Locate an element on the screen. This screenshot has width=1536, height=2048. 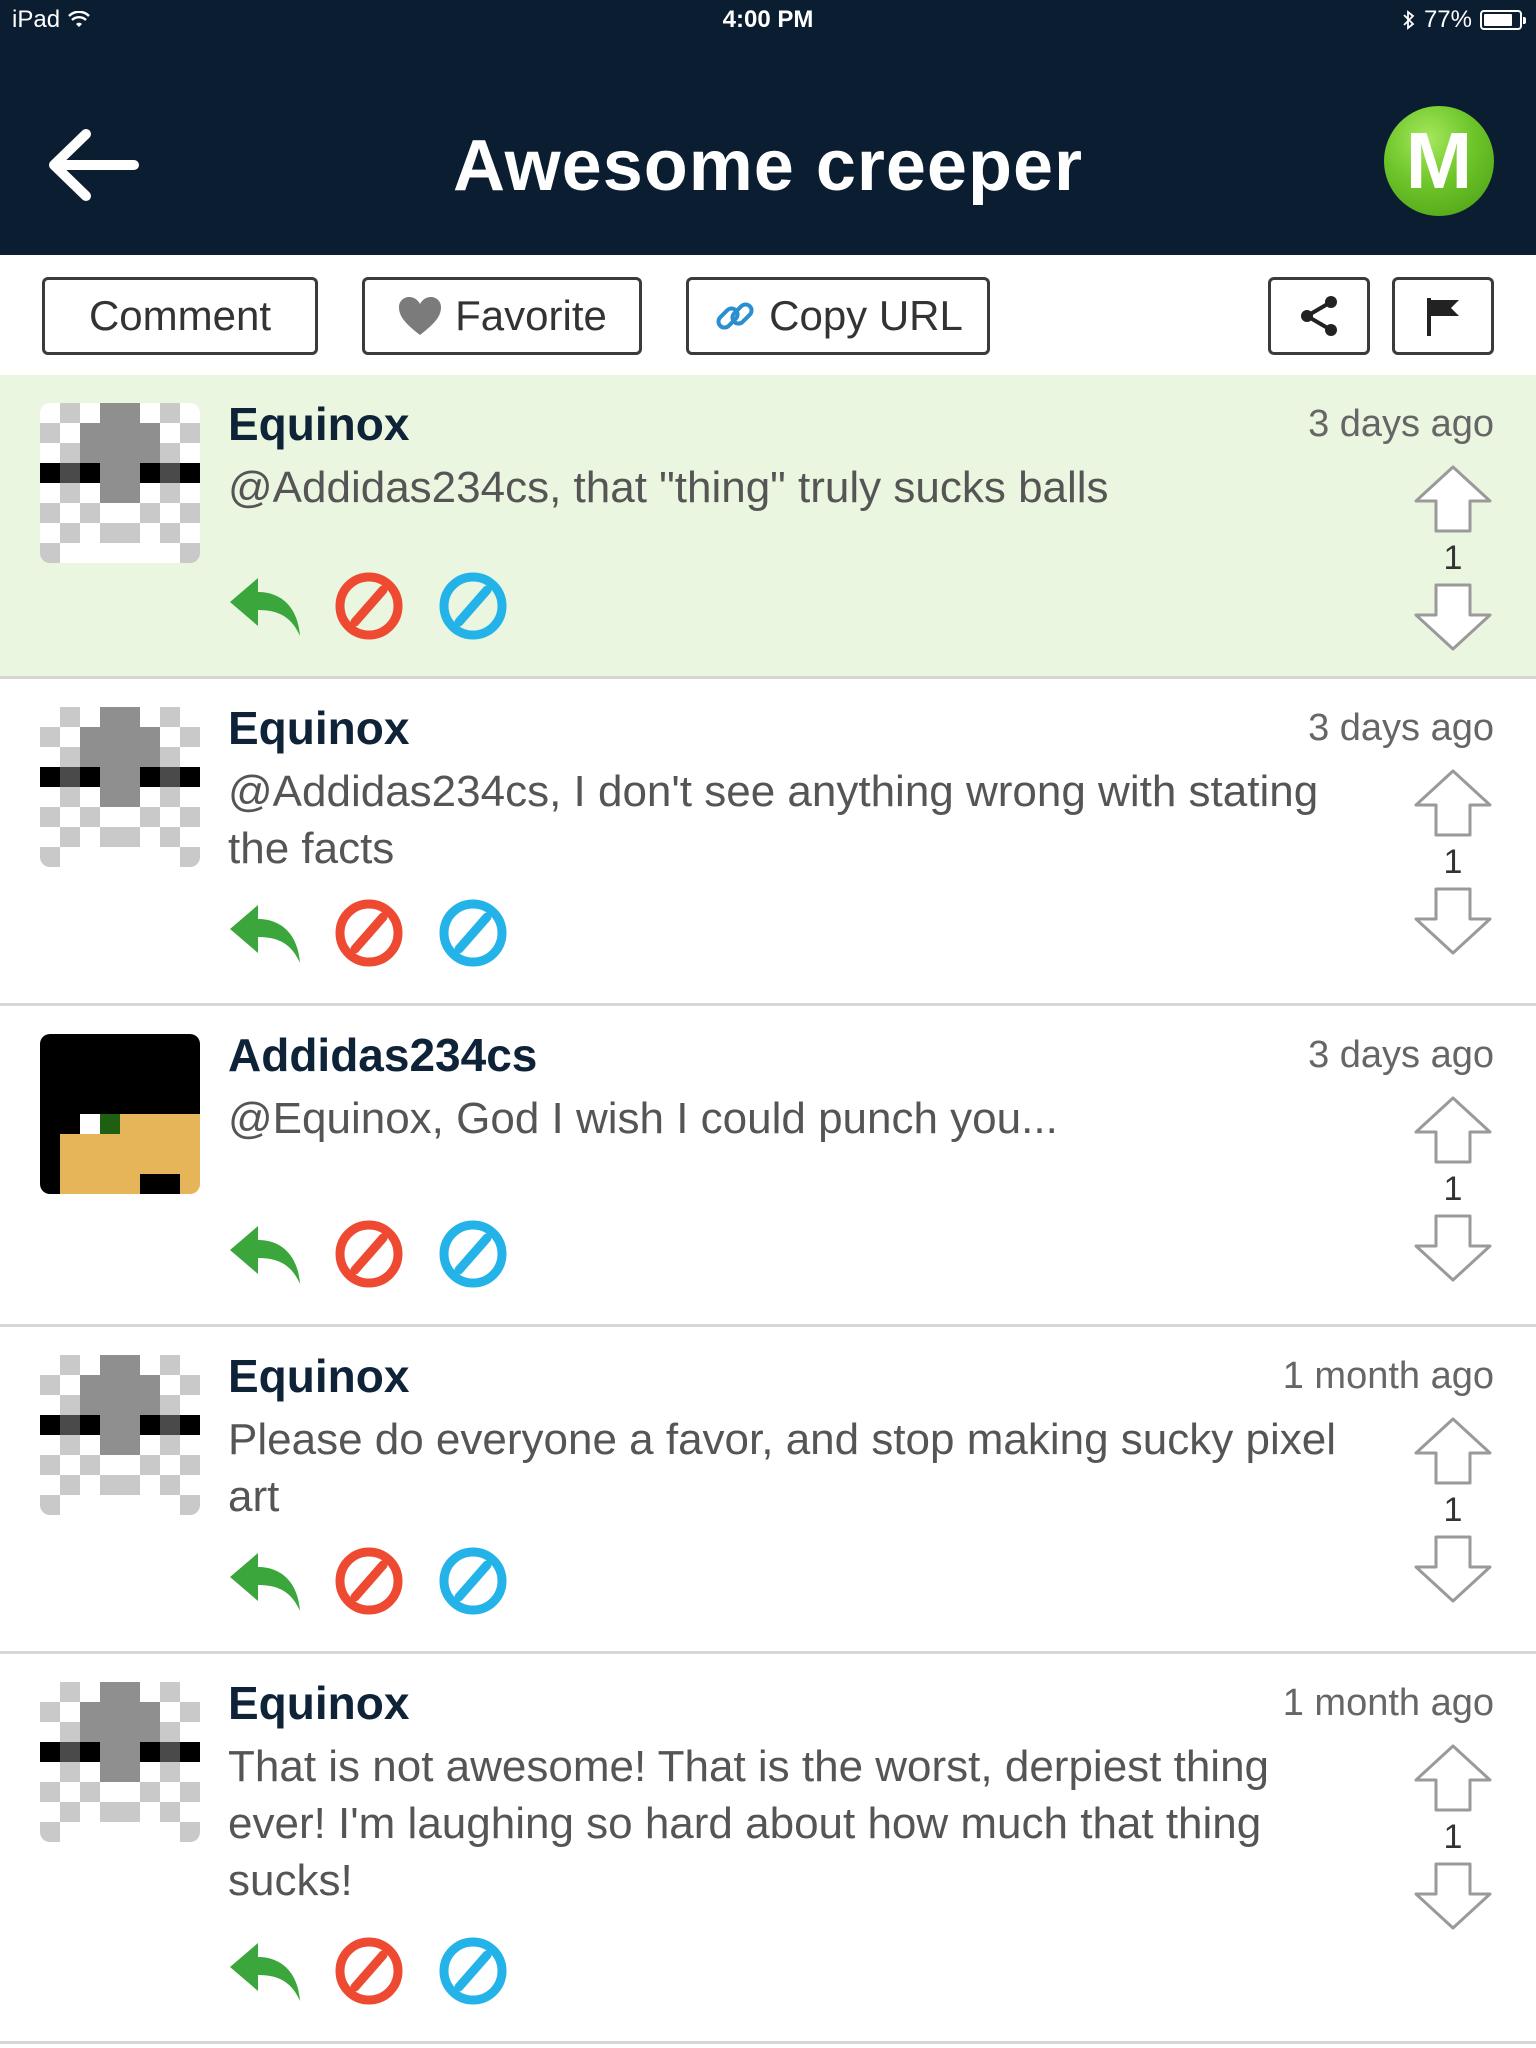
share-button is located at coordinates (1319, 316).